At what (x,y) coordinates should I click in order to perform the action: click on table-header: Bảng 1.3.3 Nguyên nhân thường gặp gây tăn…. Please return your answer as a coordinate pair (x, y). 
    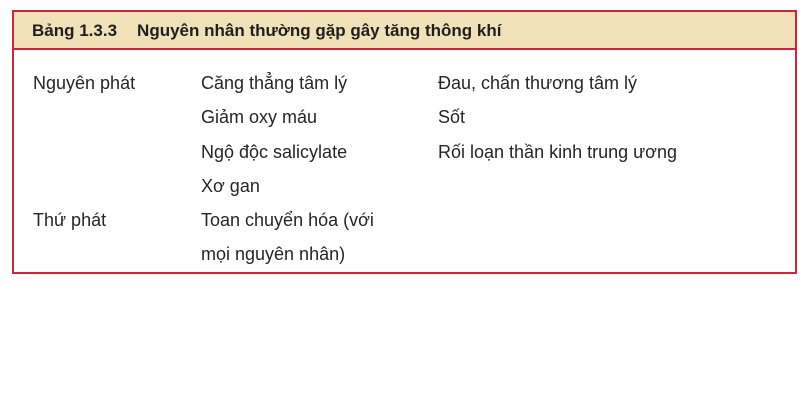
    Looking at the image, I should click on (404, 31).